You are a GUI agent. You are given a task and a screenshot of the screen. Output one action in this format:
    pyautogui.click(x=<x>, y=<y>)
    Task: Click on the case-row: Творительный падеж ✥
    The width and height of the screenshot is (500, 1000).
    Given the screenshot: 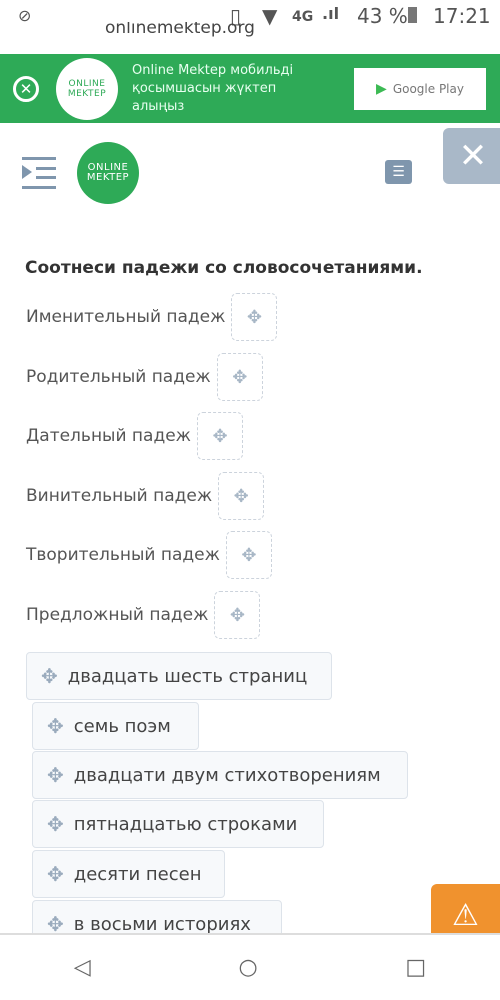 What is the action you would take?
    pyautogui.click(x=149, y=555)
    